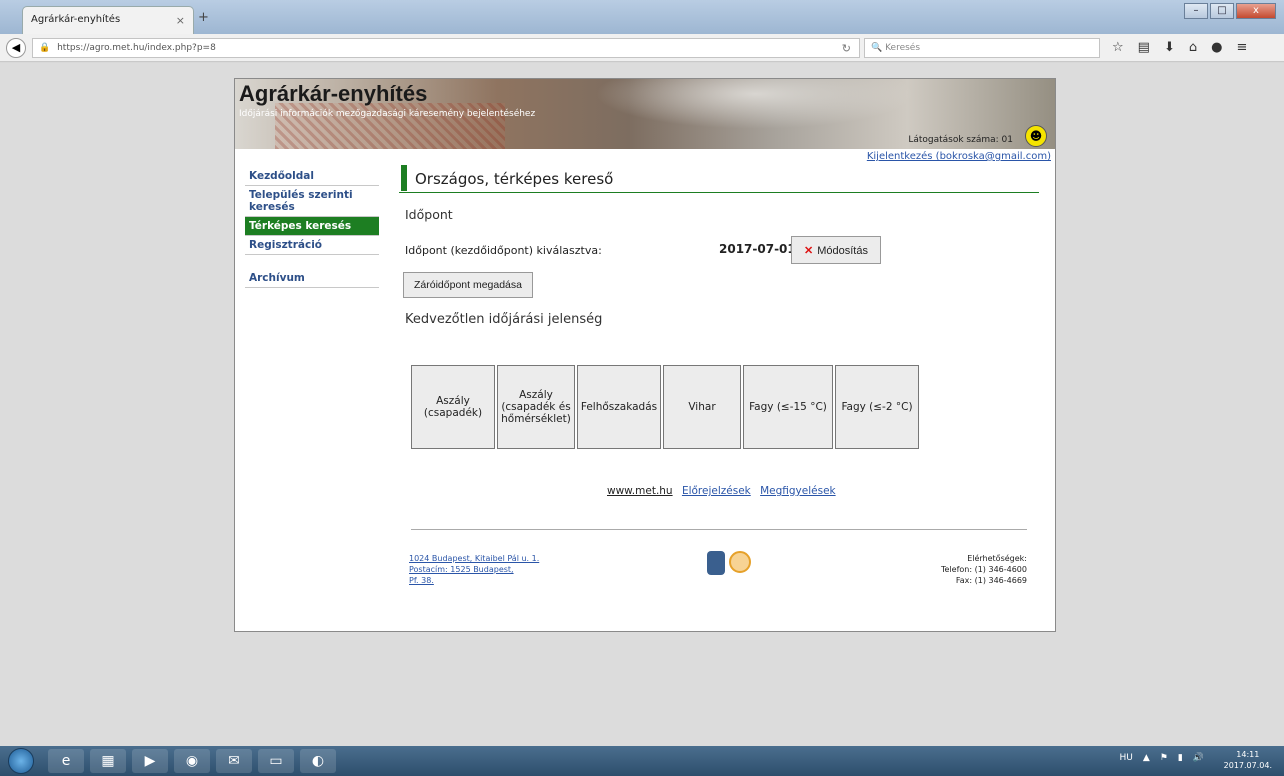  Describe the element at coordinates (1247, 765) in the screenshot. I see `clock-date: 2017.07.04.` at that location.